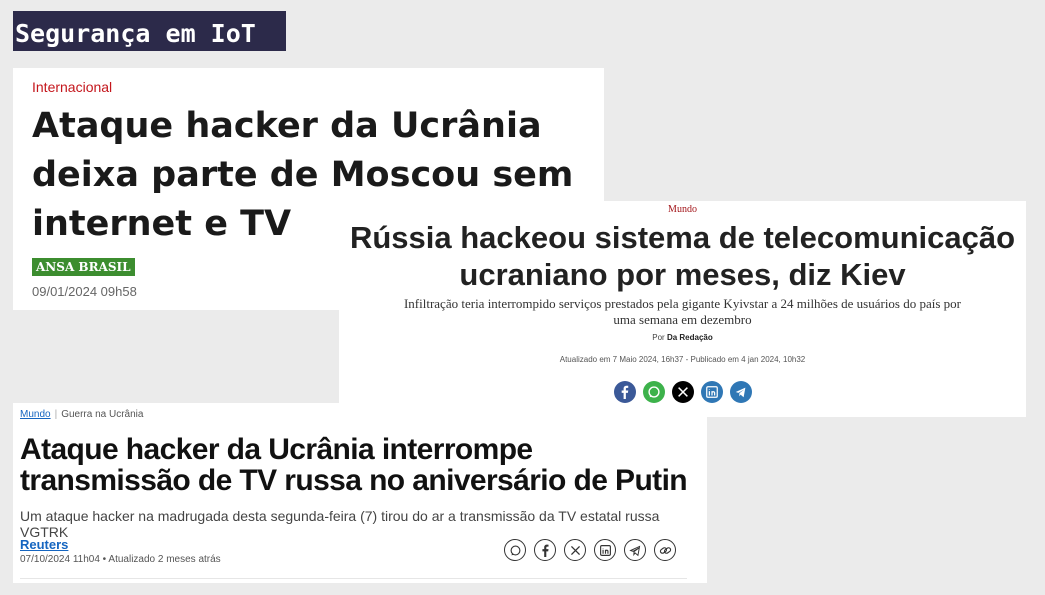 This screenshot has height=595, width=1045. What do you see at coordinates (682, 209) in the screenshot?
I see `section-label: Mundo` at bounding box center [682, 209].